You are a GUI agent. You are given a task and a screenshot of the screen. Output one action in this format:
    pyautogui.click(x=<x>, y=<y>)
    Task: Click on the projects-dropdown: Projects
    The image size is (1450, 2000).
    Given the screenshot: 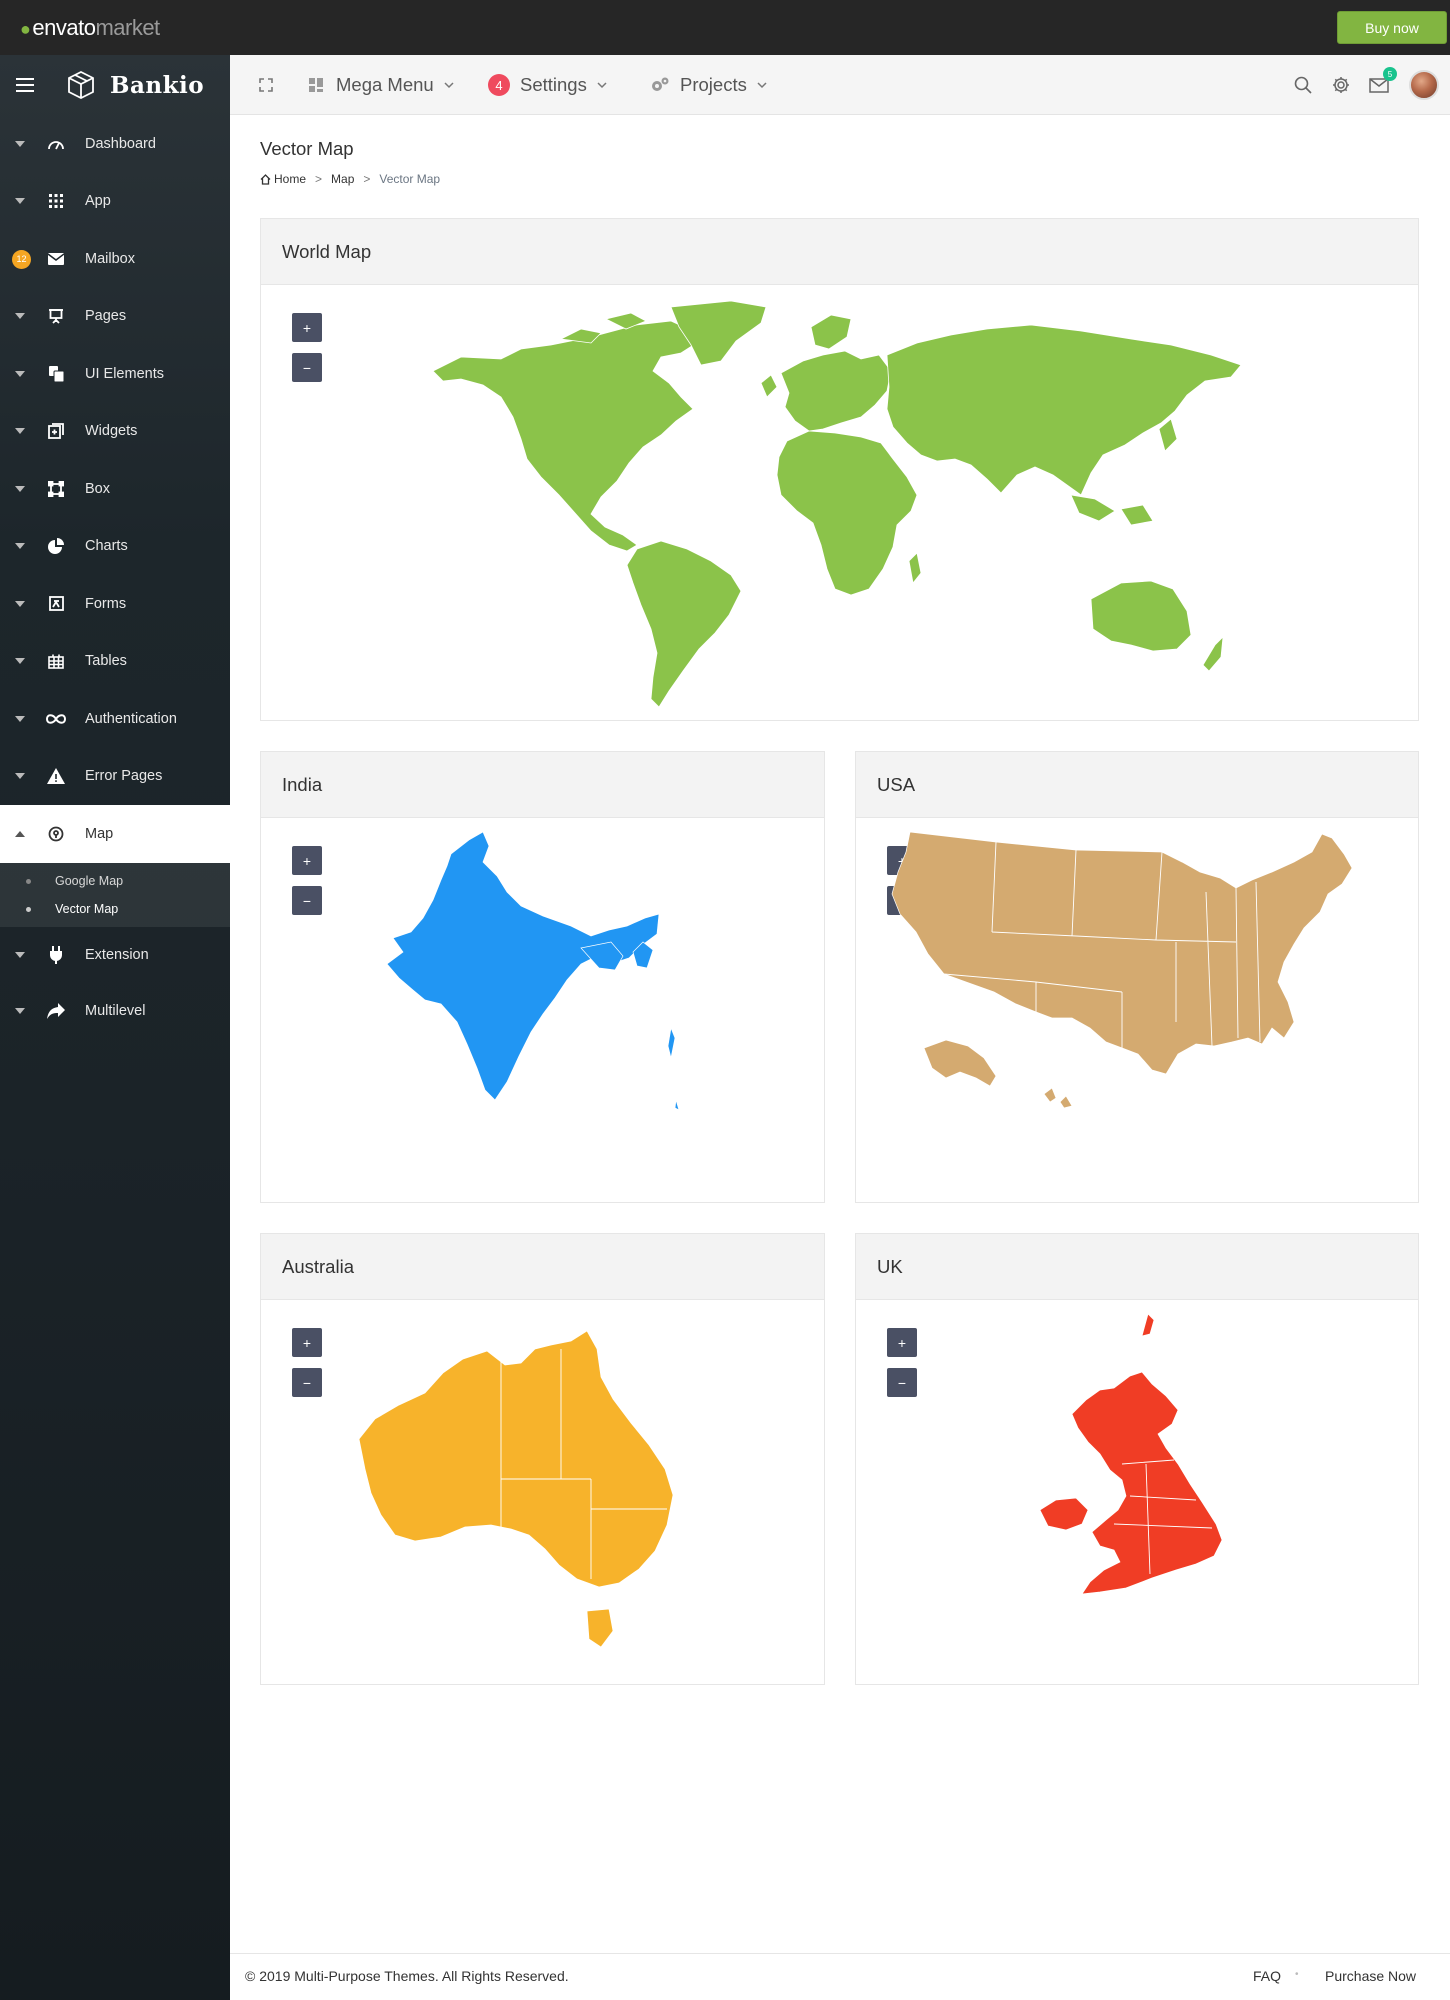 What is the action you would take?
    pyautogui.click(x=708, y=85)
    